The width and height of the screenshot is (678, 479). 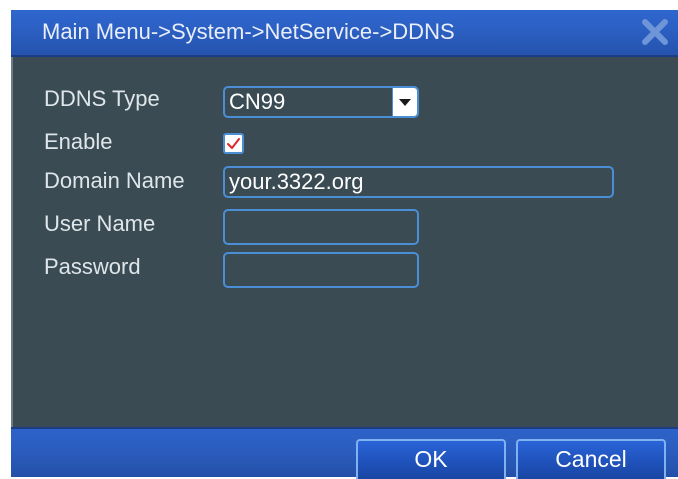 What do you see at coordinates (100, 223) in the screenshot?
I see `user-name-label: User Name` at bounding box center [100, 223].